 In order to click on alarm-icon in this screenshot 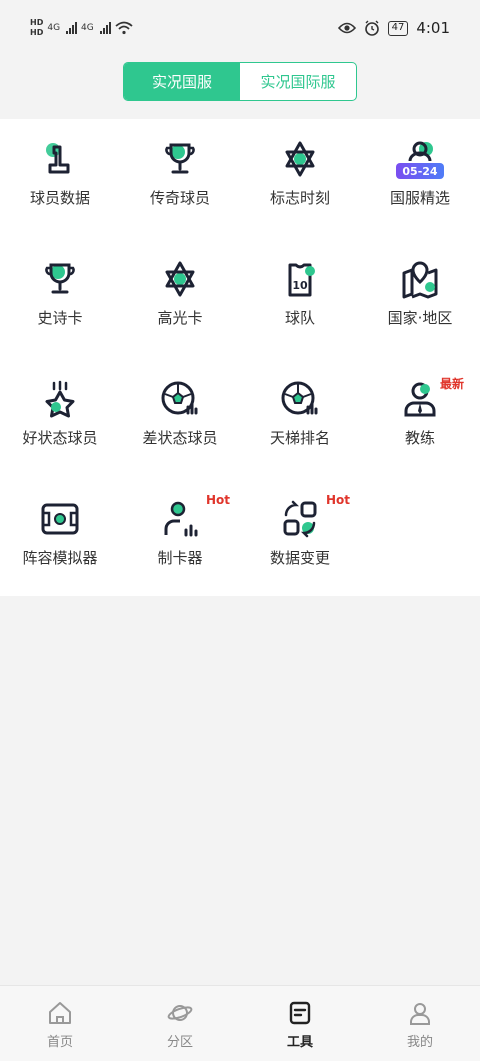, I will do `click(371, 28)`.